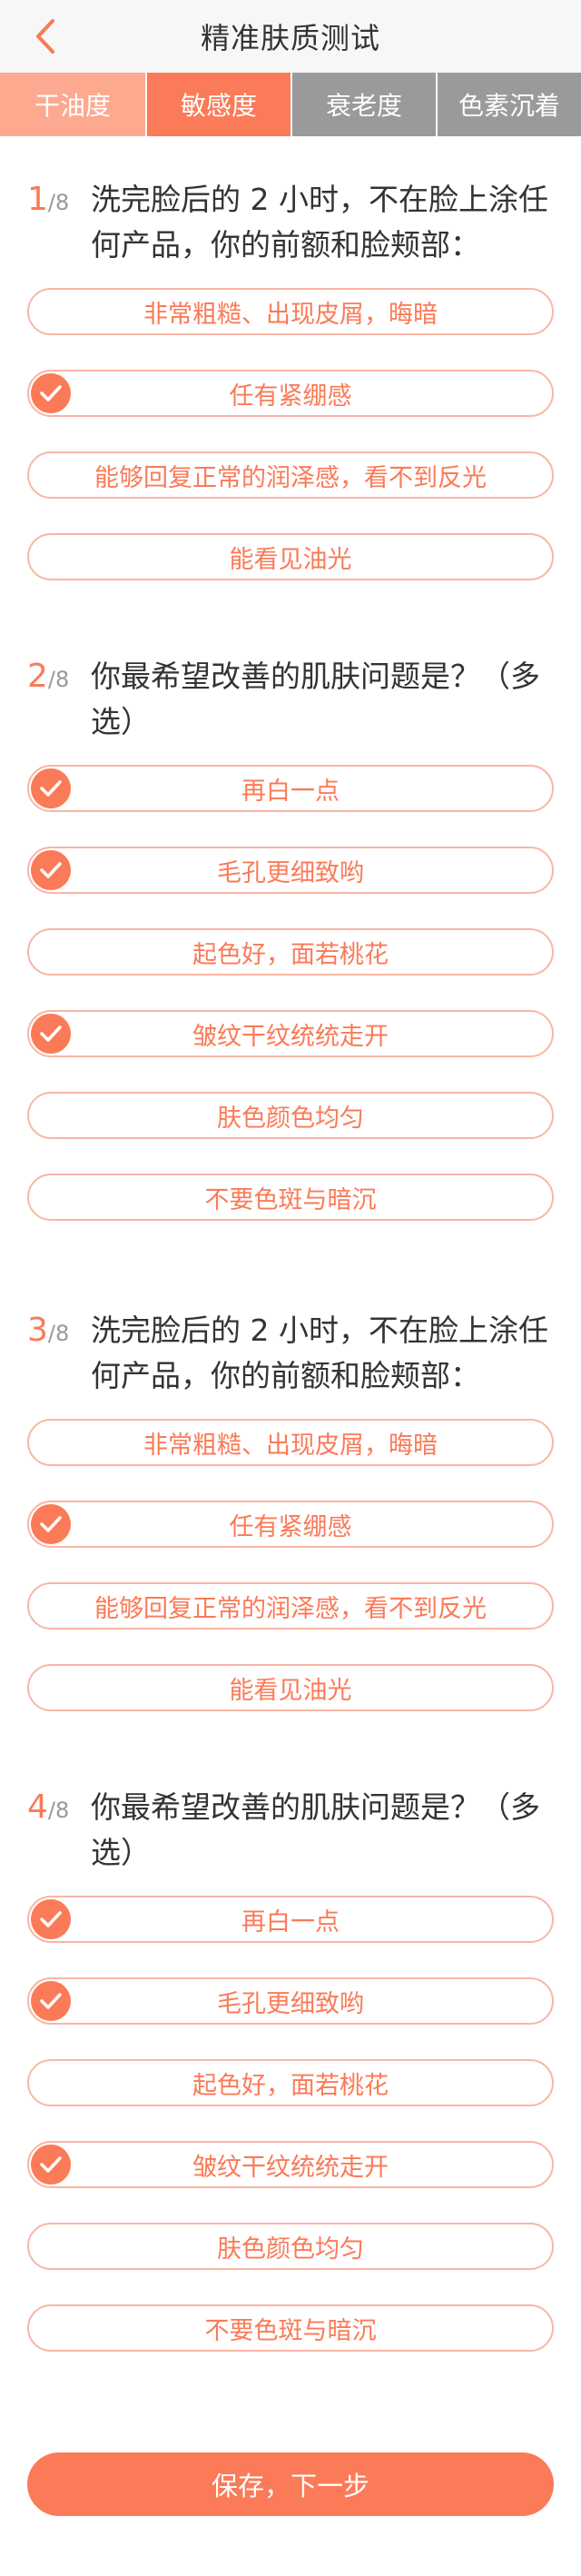 This screenshot has width=581, height=2576. I want to click on header-bar: 精准肤质测试, so click(290, 36).